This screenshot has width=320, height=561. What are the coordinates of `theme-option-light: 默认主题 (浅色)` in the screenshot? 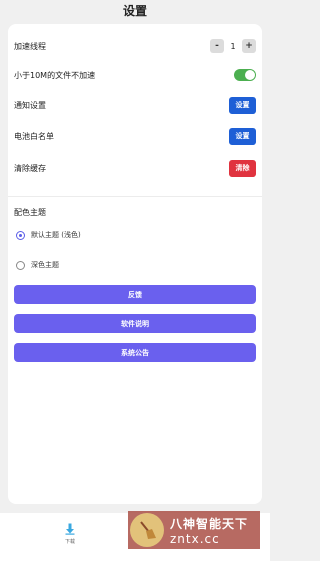 It's located at (48, 235).